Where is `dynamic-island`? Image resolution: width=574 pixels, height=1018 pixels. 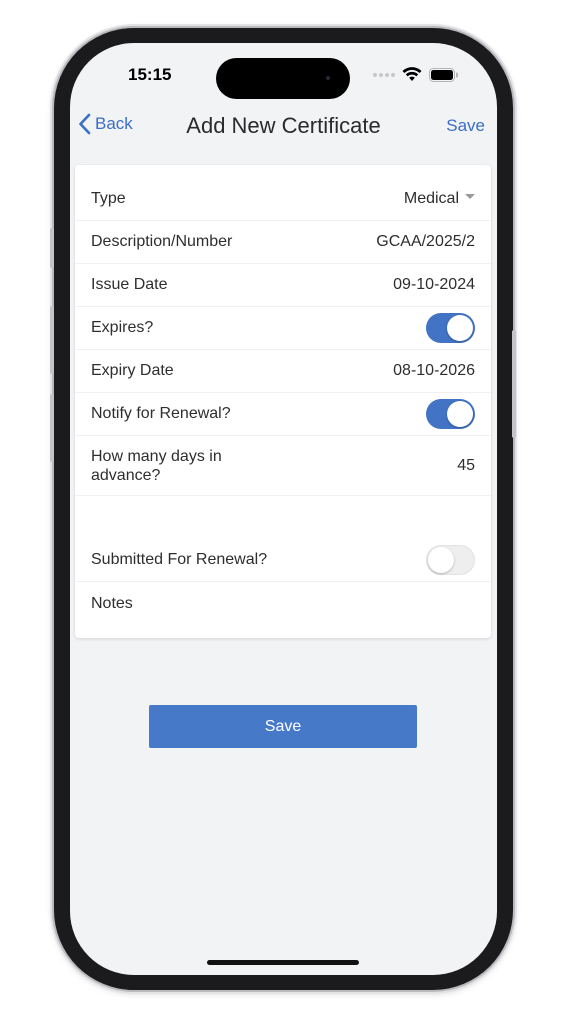 dynamic-island is located at coordinates (283, 78).